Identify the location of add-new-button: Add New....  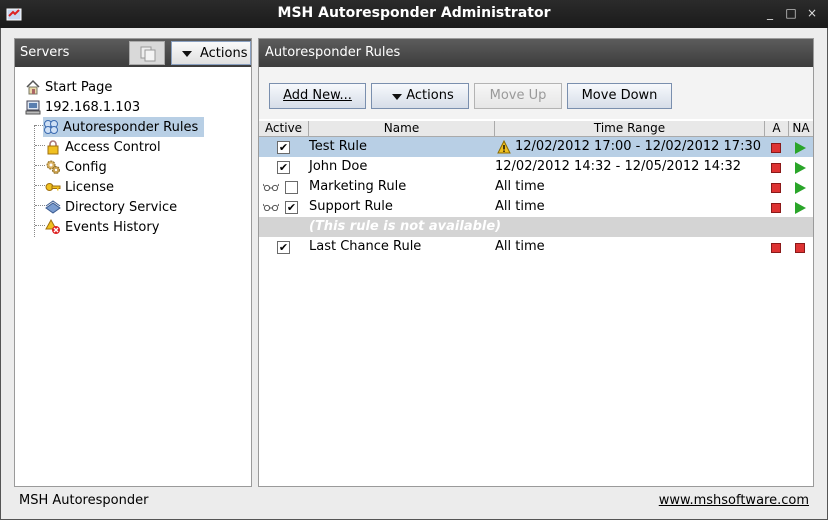
(317, 96).